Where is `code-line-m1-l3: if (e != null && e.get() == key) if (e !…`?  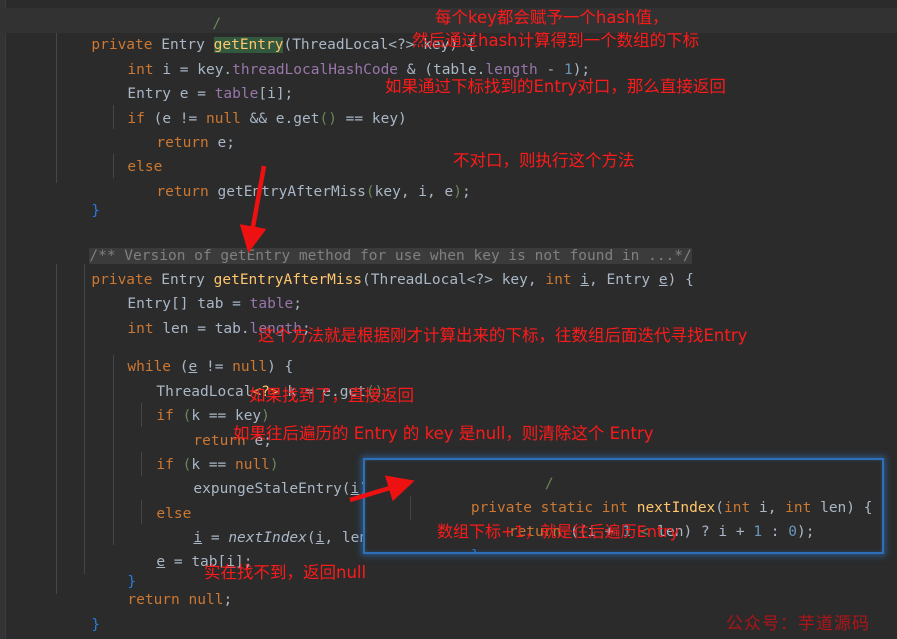
code-line-m1-l3: if (e != null && e.get() == key) if (e !… is located at coordinates (267, 118).